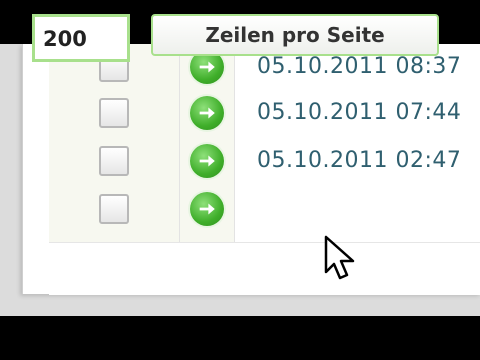  What do you see at coordinates (359, 160) in the screenshot?
I see `row-date: 05.10.2011 02:47` at bounding box center [359, 160].